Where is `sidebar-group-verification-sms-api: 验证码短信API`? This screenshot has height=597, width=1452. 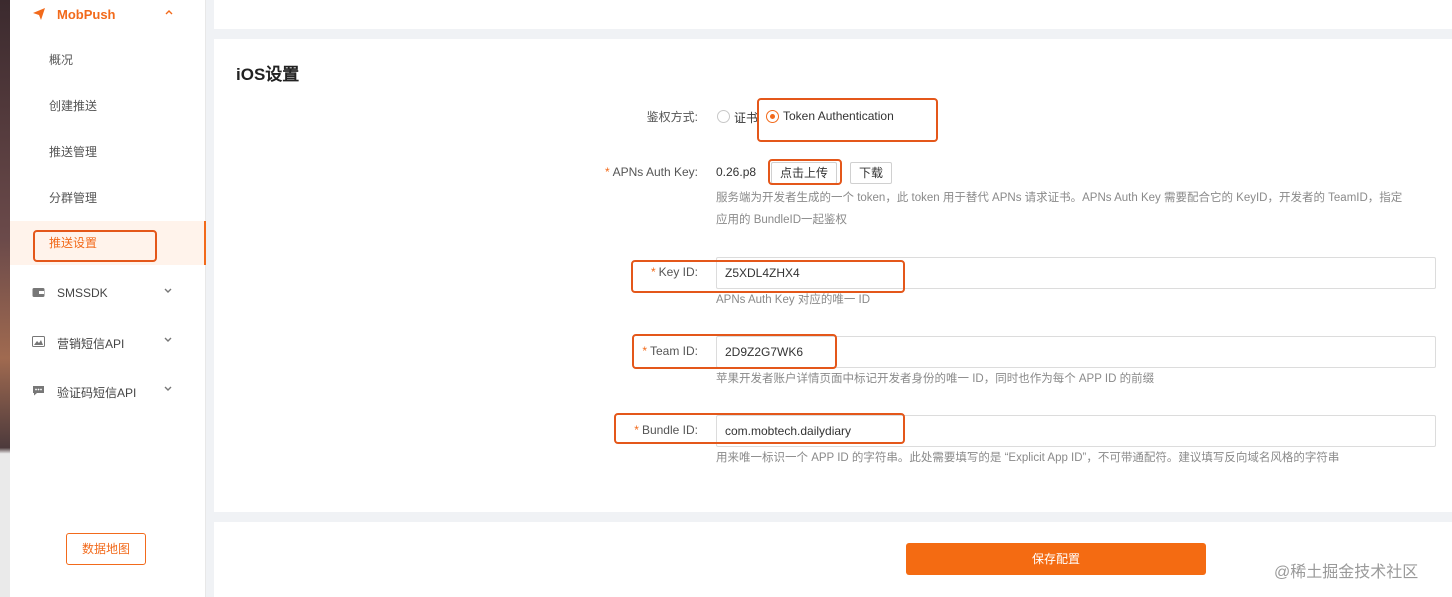 sidebar-group-verification-sms-api: 验证码短信API is located at coordinates (108, 391).